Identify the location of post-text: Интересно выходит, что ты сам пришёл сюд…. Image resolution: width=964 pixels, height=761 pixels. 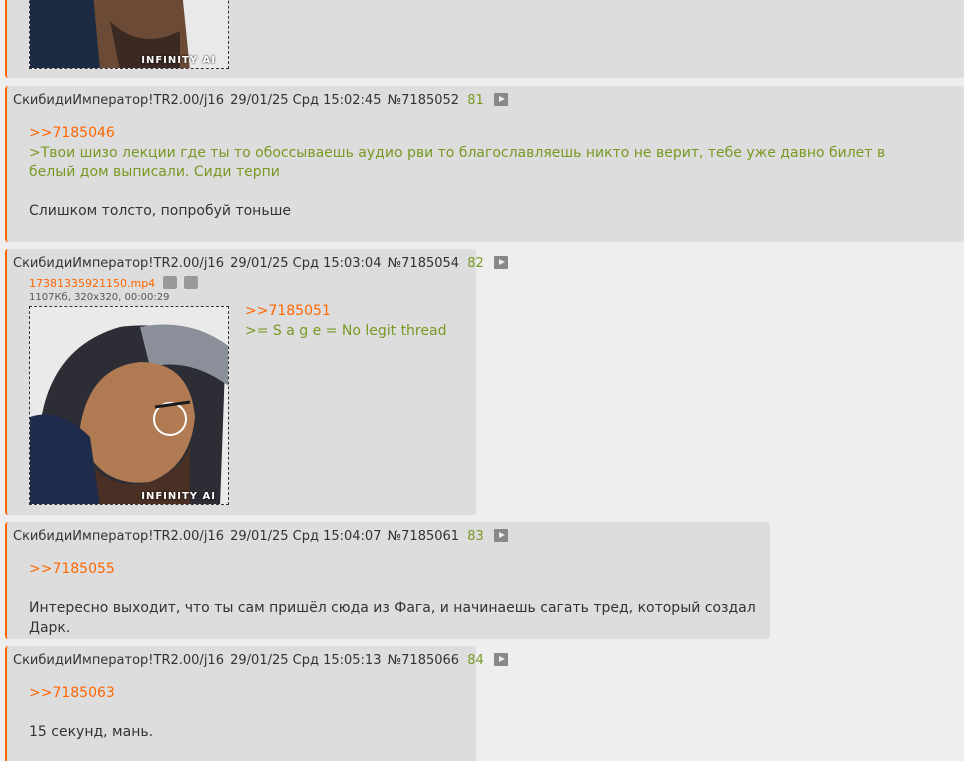
(392, 618).